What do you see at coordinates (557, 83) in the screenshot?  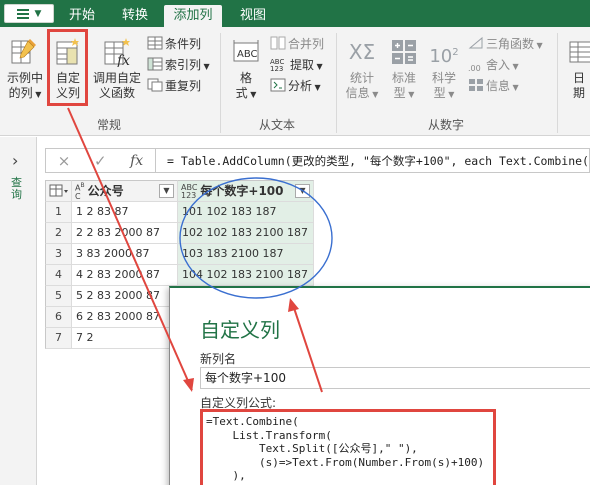 I see `group-separator` at bounding box center [557, 83].